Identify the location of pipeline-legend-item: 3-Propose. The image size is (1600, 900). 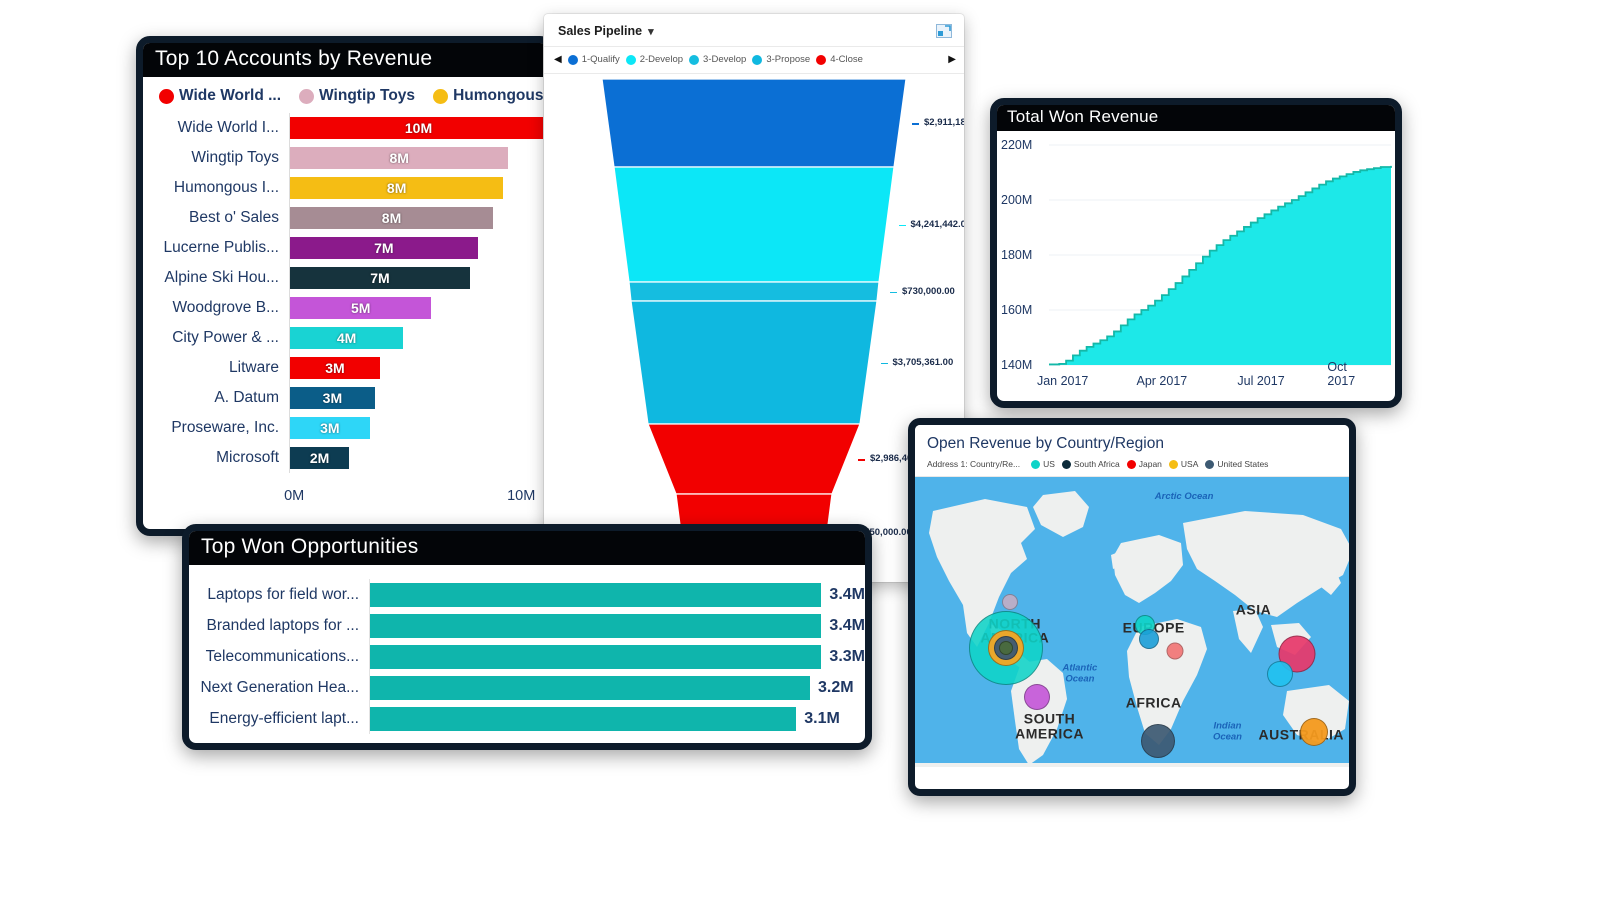
(781, 59).